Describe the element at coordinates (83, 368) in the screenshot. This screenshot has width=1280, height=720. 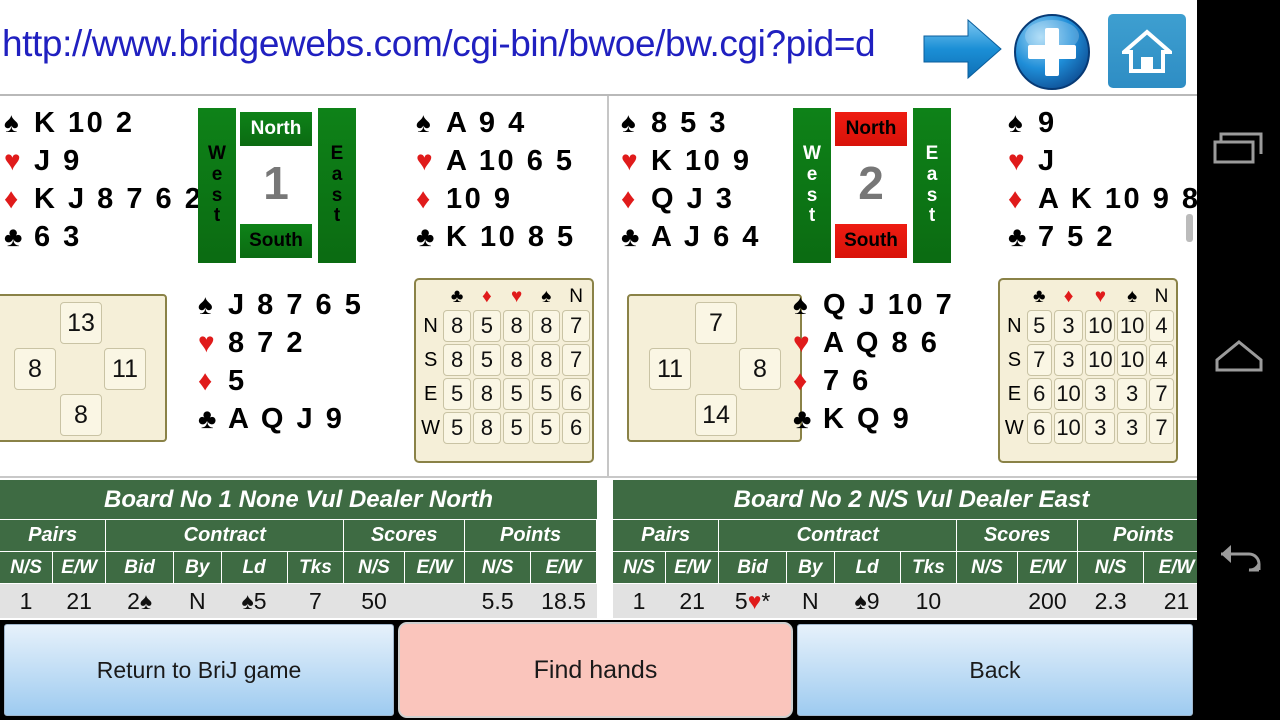
I see `hcp-panel-board1: 13 8 11 8` at that location.